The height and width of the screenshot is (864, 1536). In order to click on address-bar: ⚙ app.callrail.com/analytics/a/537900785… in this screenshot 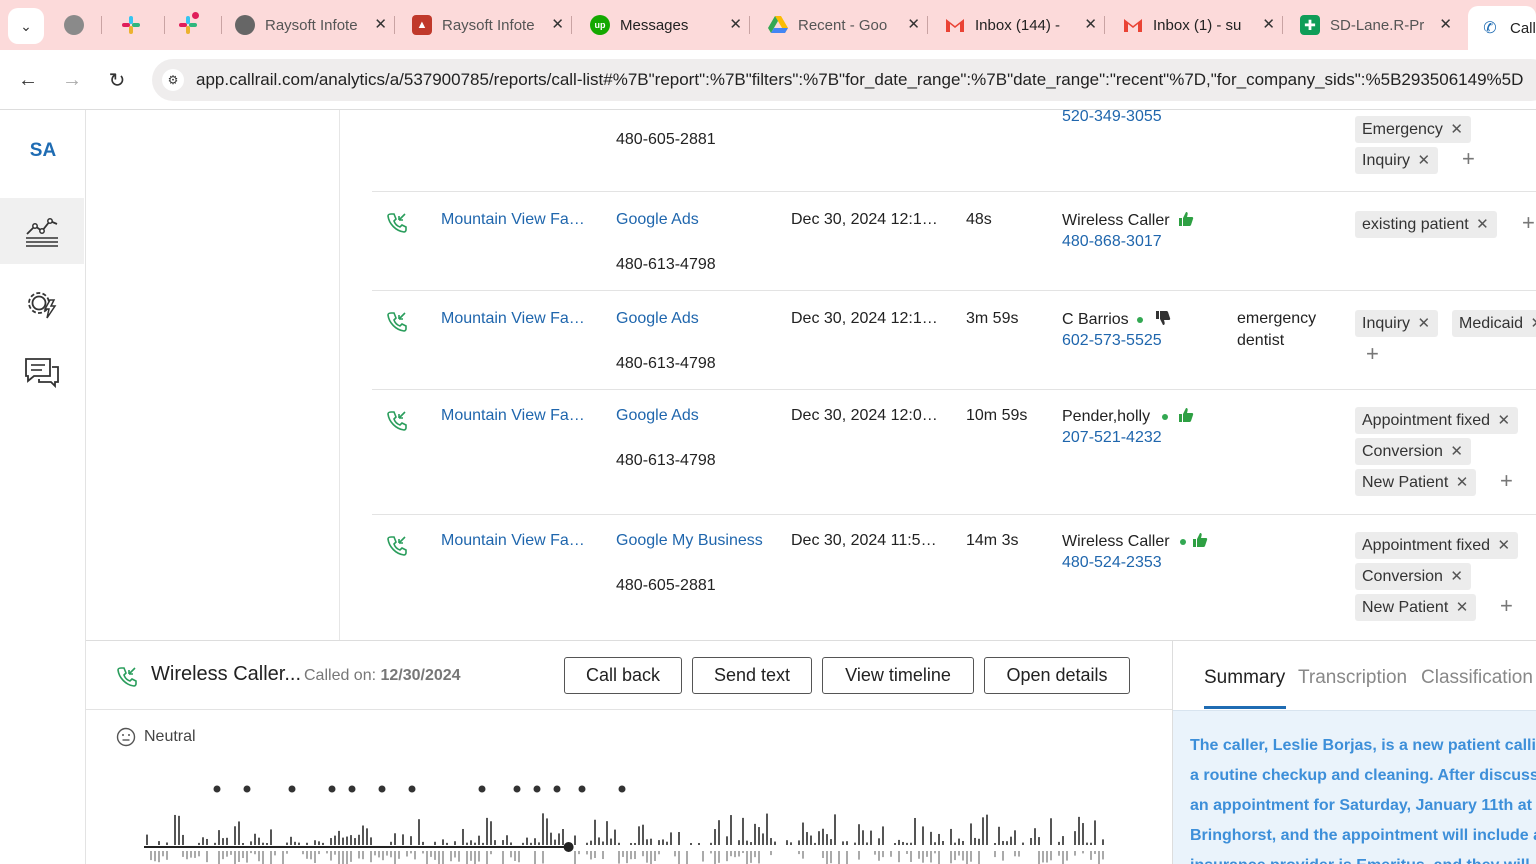, I will do `click(844, 80)`.